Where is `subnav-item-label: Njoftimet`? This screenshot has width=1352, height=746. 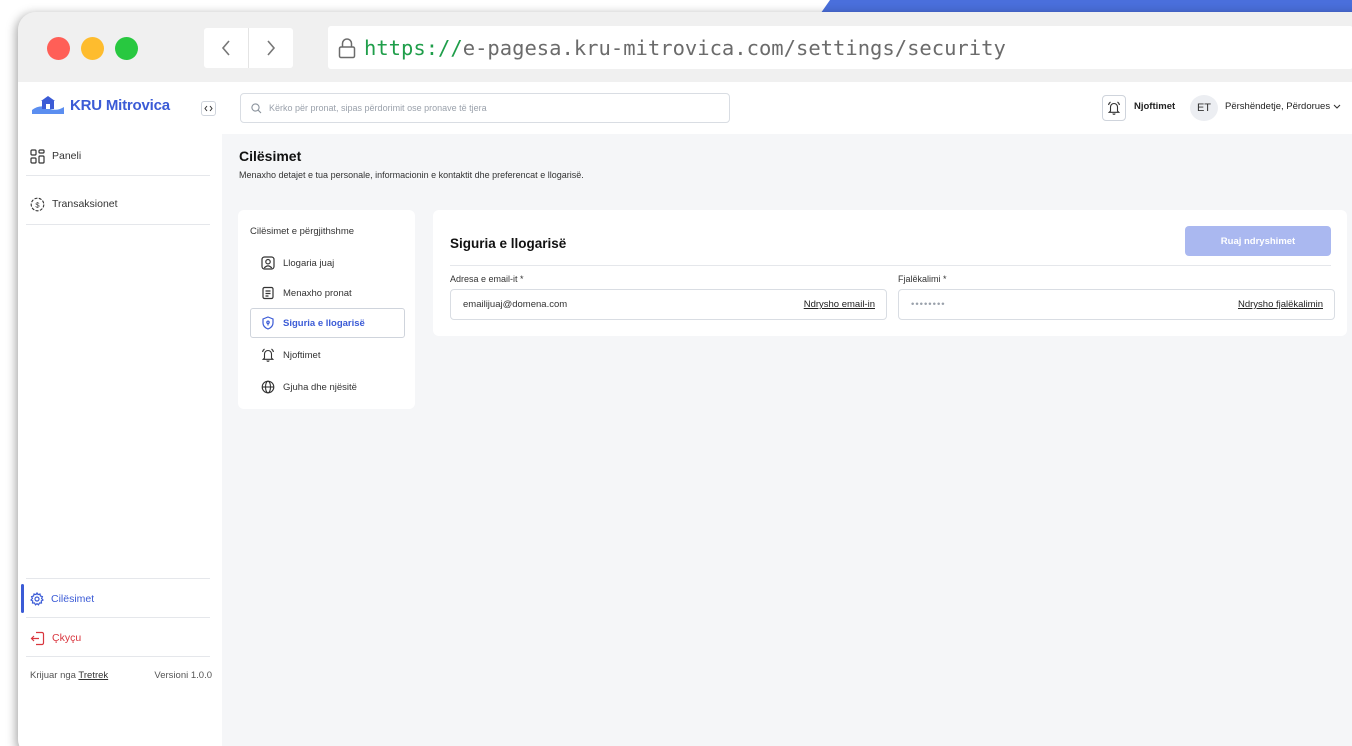 subnav-item-label: Njoftimet is located at coordinates (302, 355).